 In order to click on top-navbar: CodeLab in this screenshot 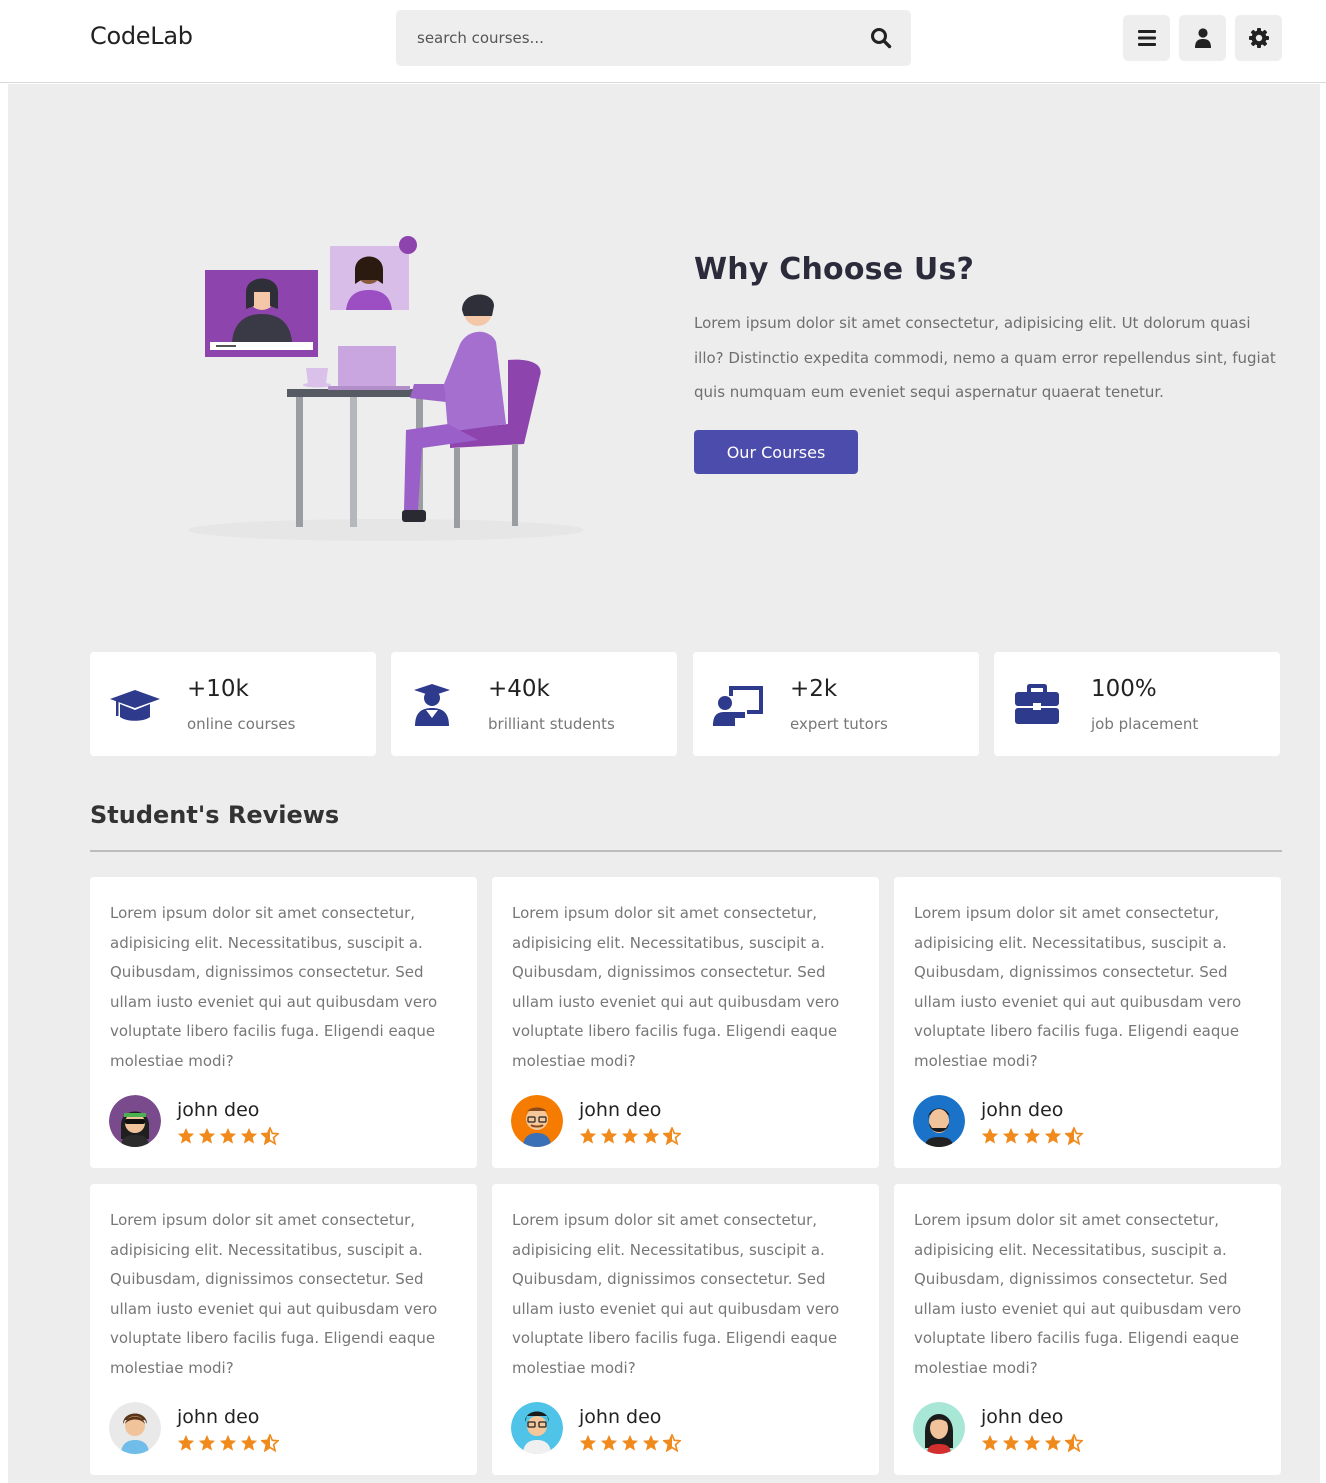, I will do `click(663, 41)`.